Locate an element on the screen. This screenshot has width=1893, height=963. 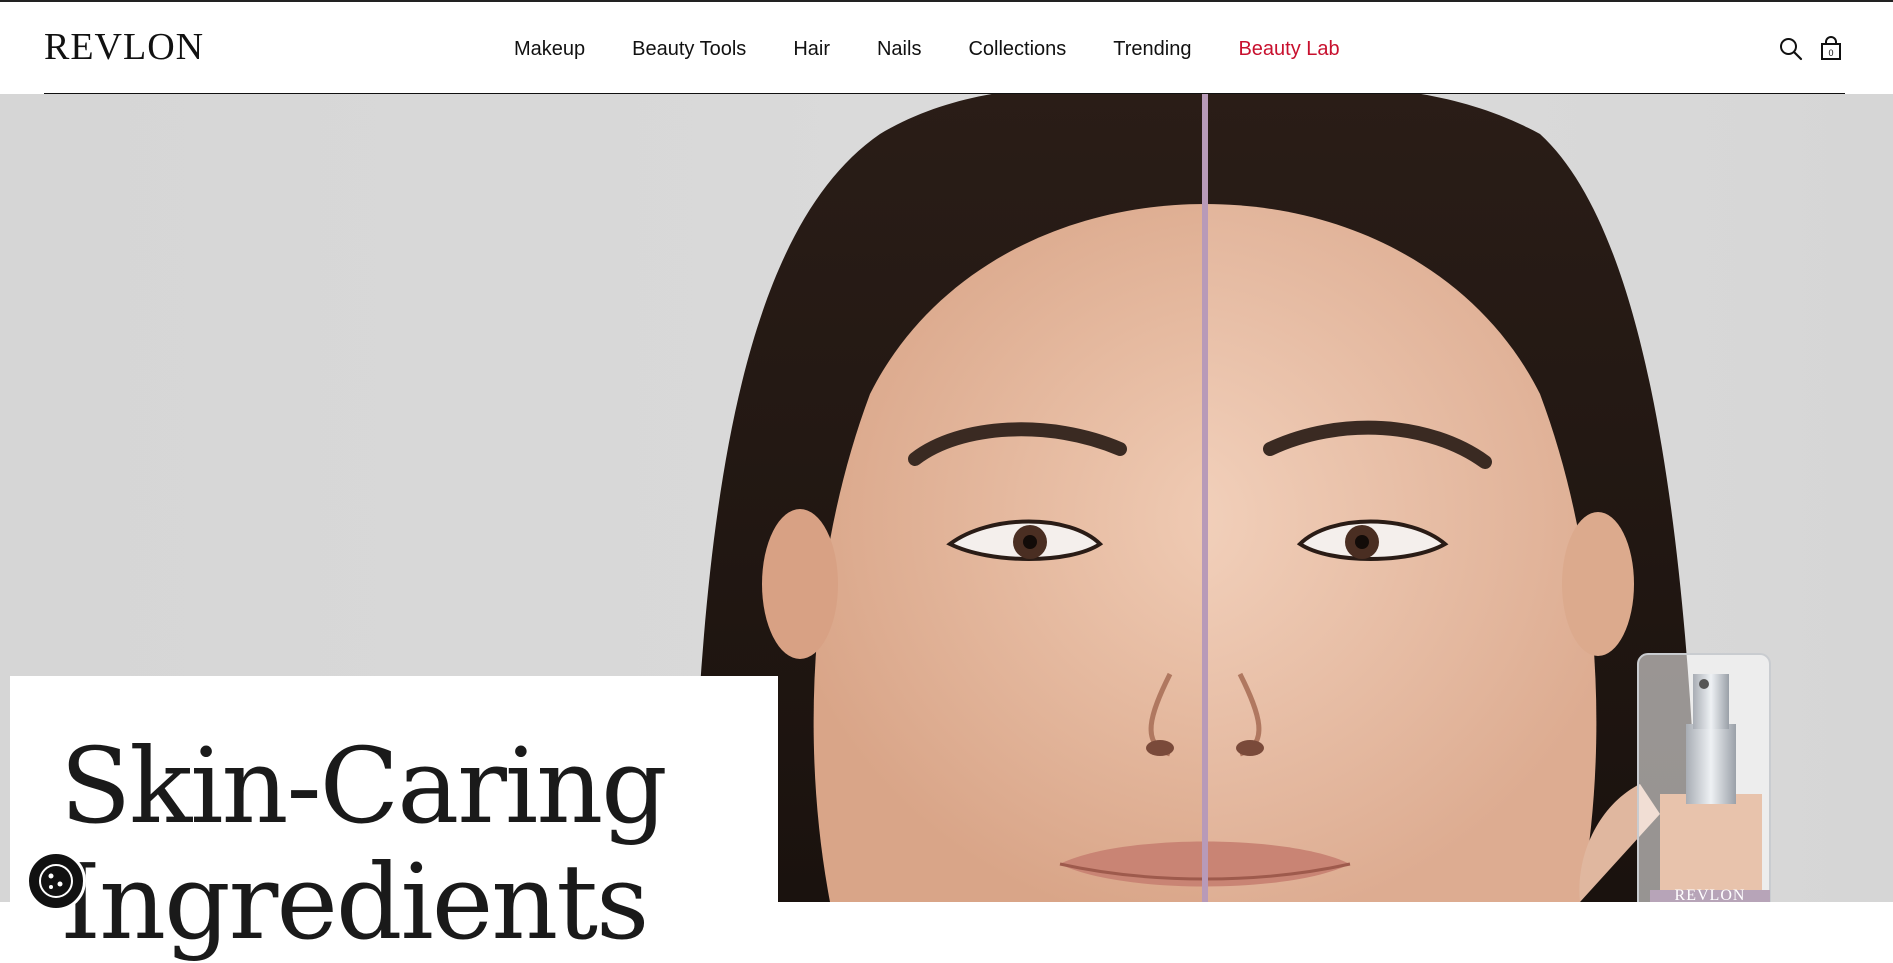
headline-line-2: Ingredients is located at coordinates (354, 902).